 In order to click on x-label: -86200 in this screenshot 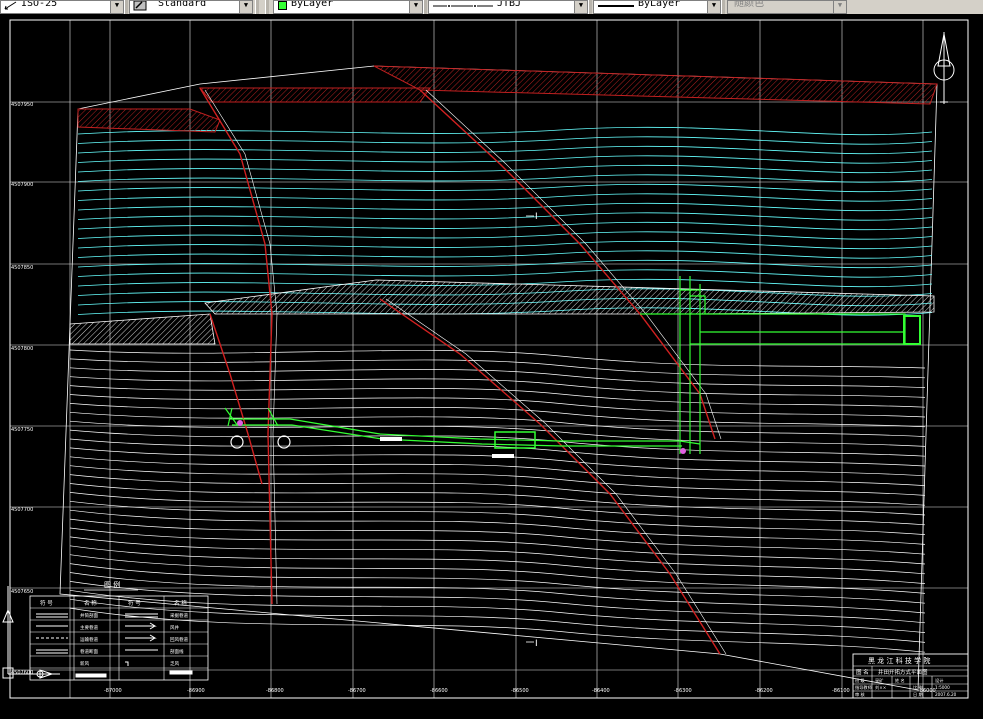, I will do `click(764, 691)`.